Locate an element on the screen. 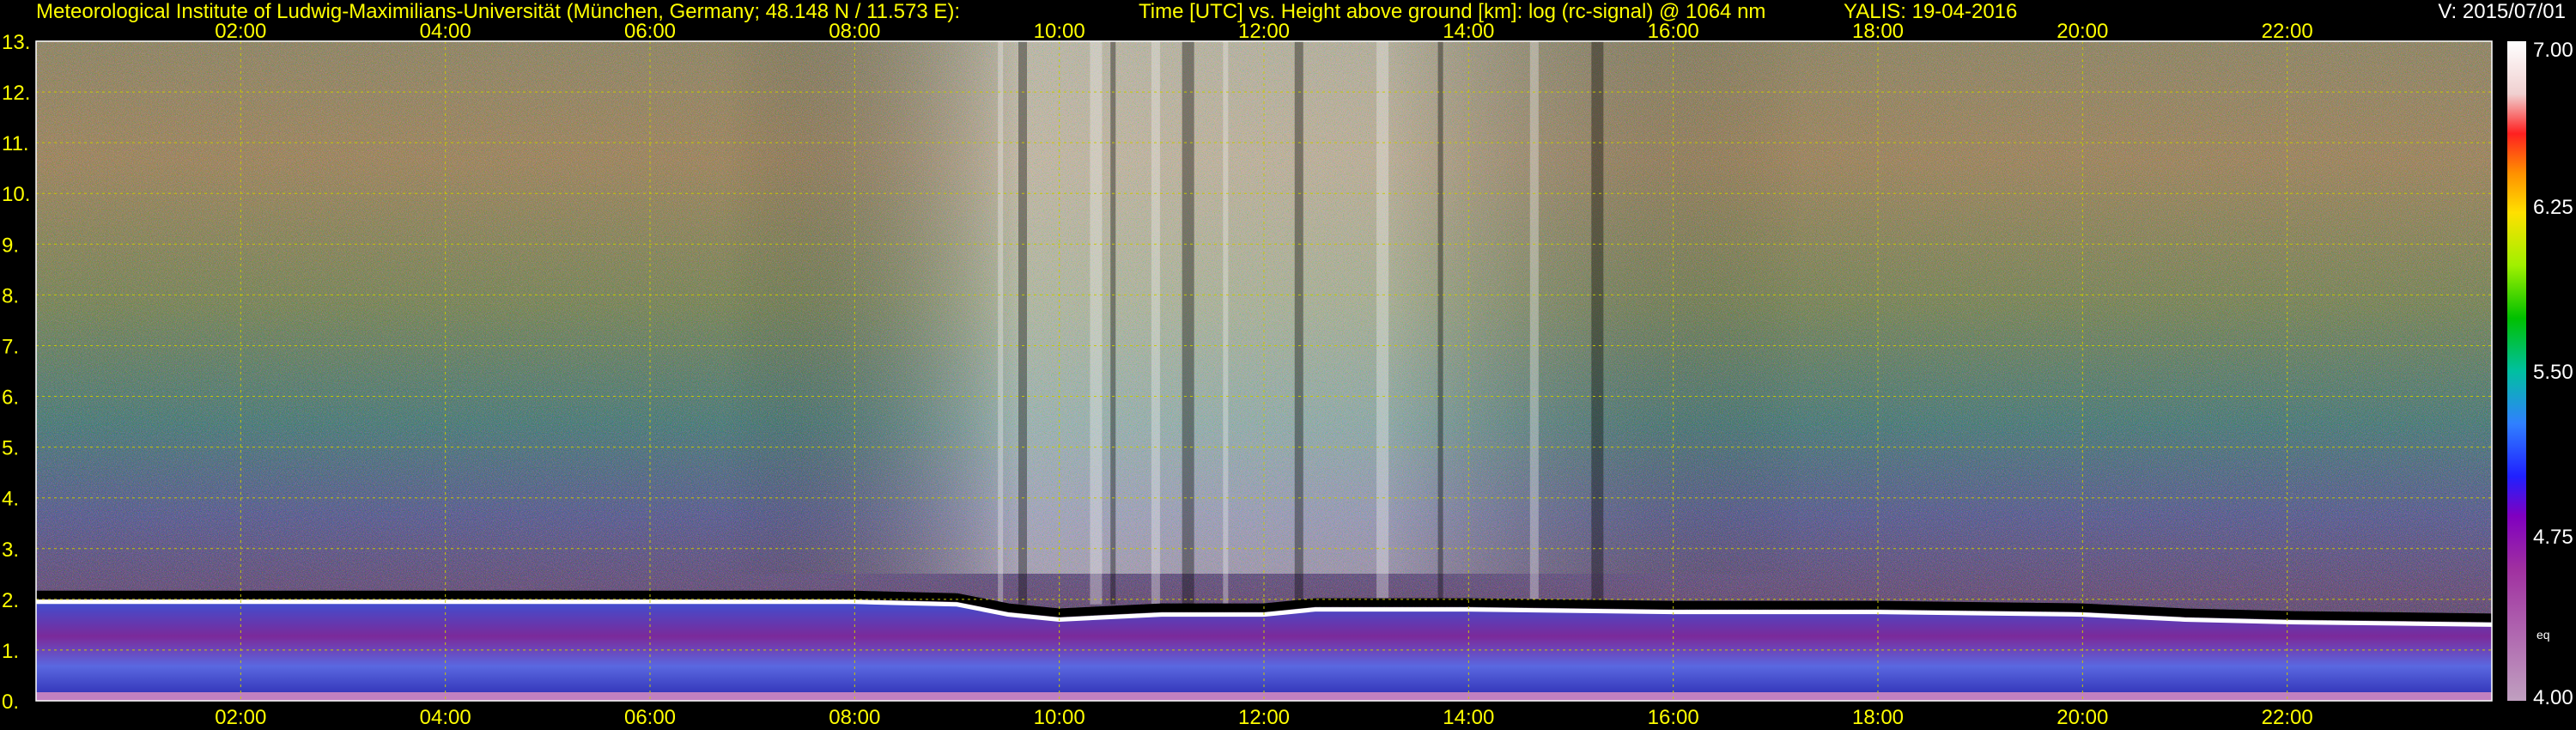  x-tick-label-bottom: 12:00 is located at coordinates (1264, 717).